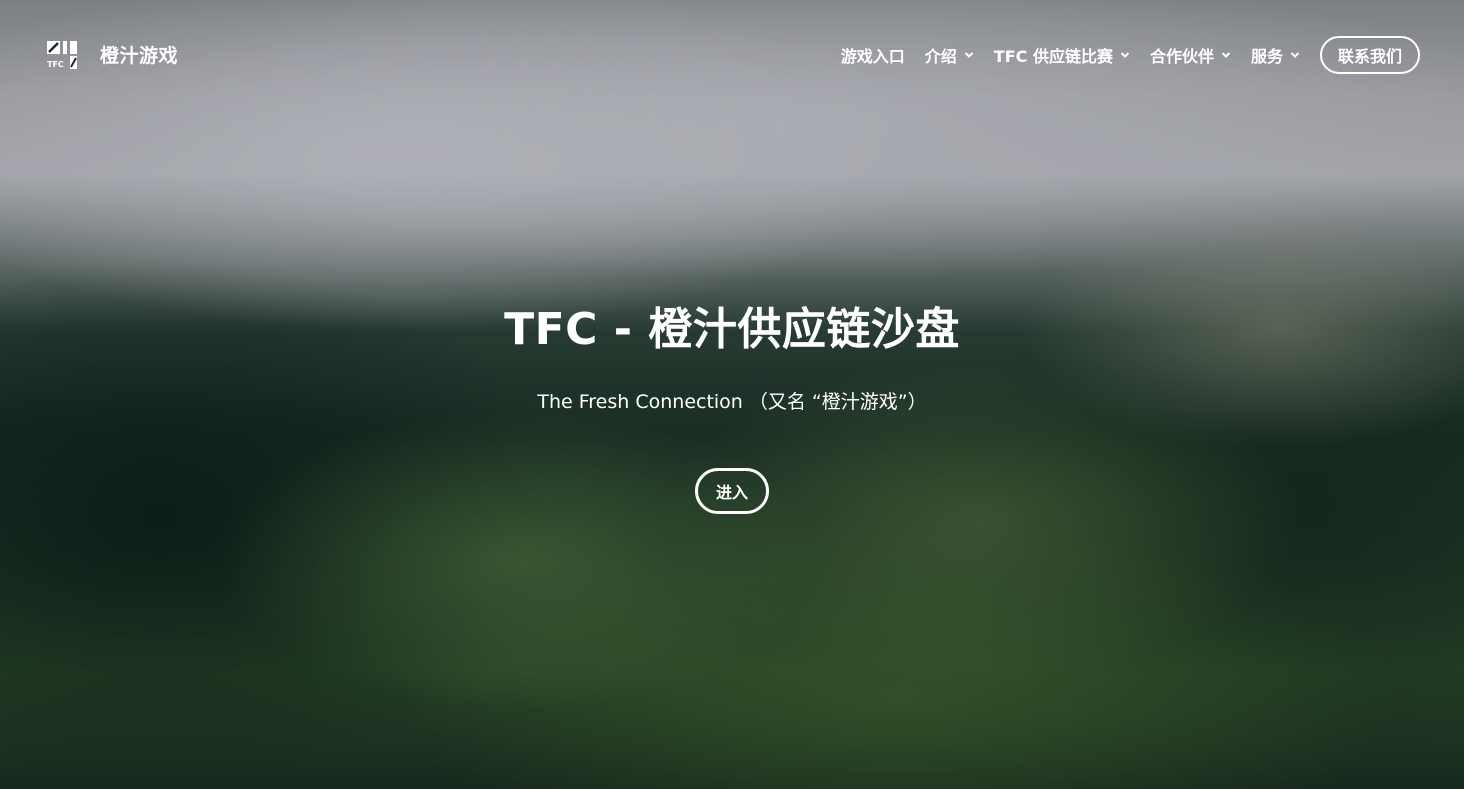  What do you see at coordinates (940, 56) in the screenshot?
I see `nav-item-label: 介绍` at bounding box center [940, 56].